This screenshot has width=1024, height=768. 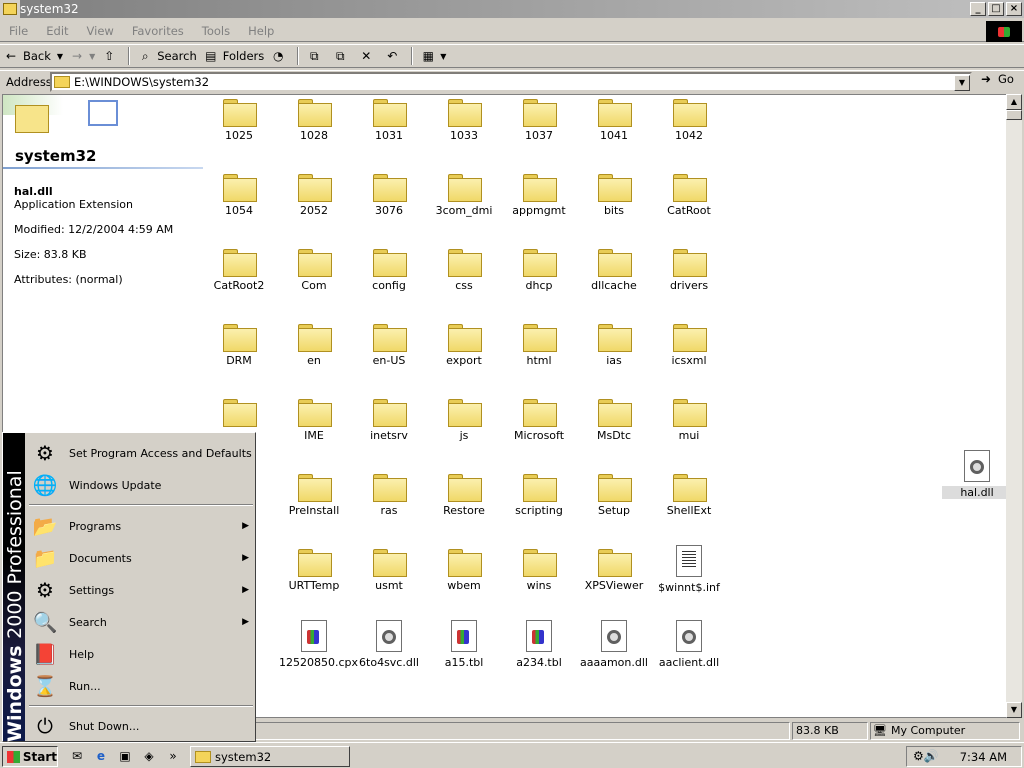 What do you see at coordinates (394, 56) in the screenshot?
I see `undo-button: ↶` at bounding box center [394, 56].